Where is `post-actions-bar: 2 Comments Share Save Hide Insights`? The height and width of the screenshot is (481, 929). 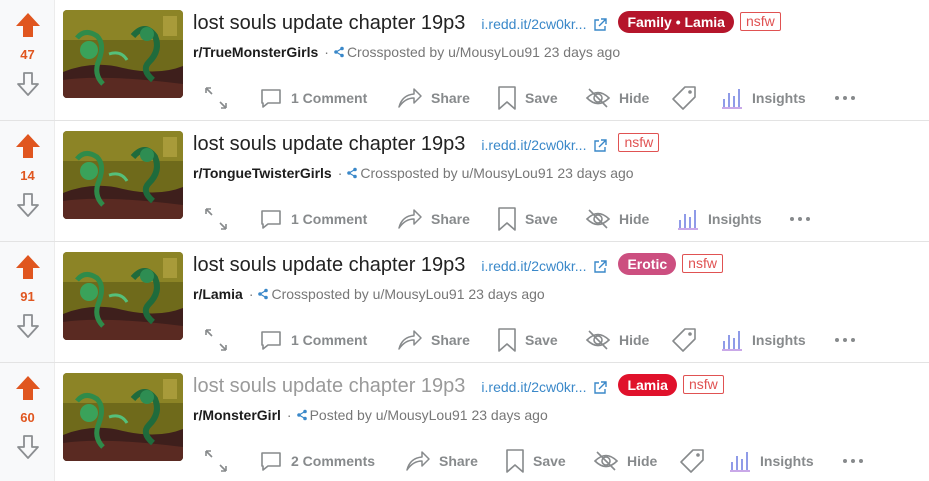
post-actions-bar: 2 Comments Share Save Hide Insights is located at coordinates (464, 461).